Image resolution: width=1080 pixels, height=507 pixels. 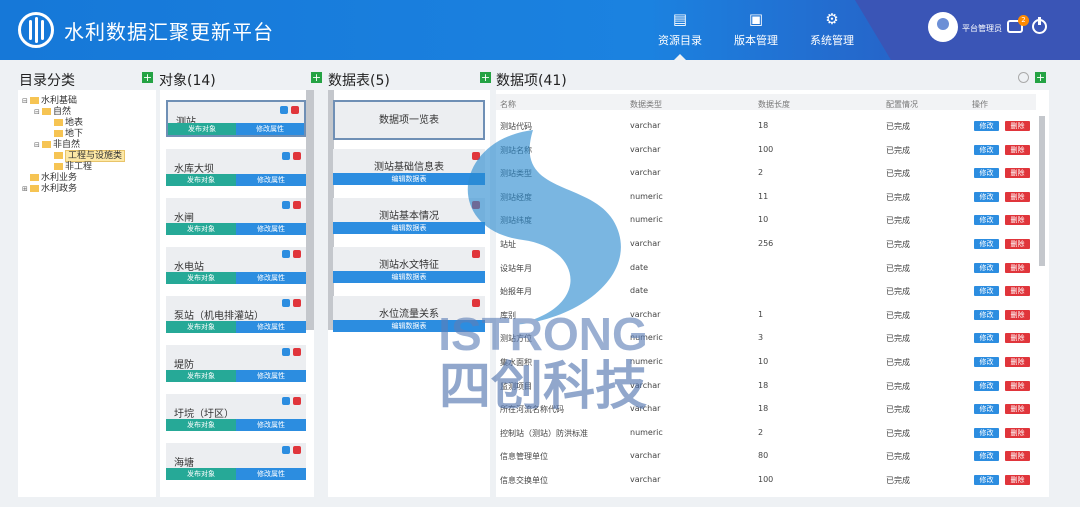 What do you see at coordinates (87, 189) in the screenshot?
I see `tree-node: ⊞ 水利政务` at bounding box center [87, 189].